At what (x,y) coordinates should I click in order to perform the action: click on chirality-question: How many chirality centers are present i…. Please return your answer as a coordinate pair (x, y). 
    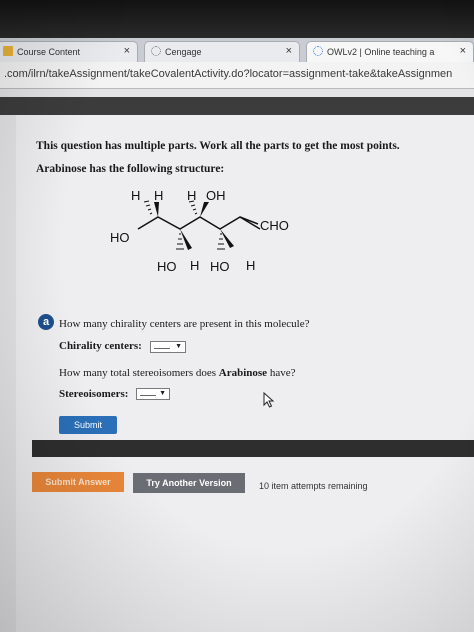
    Looking at the image, I should click on (184, 324).